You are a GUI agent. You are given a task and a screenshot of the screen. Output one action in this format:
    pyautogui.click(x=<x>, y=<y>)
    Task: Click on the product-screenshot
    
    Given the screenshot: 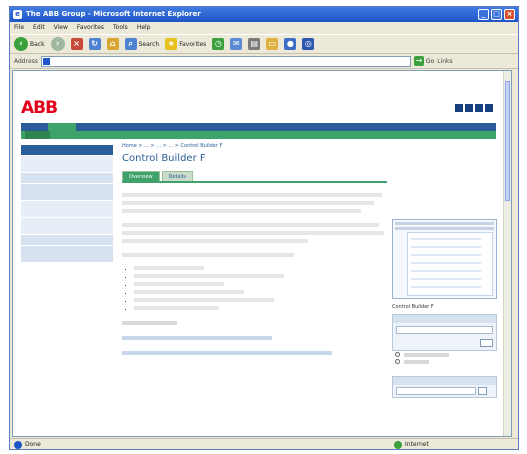 What is the action you would take?
    pyautogui.click(x=444, y=259)
    